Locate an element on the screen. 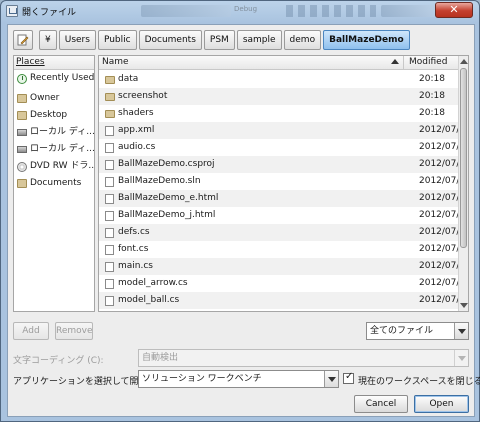 The image size is (480, 422). place-label: Desktop is located at coordinates (49, 115).